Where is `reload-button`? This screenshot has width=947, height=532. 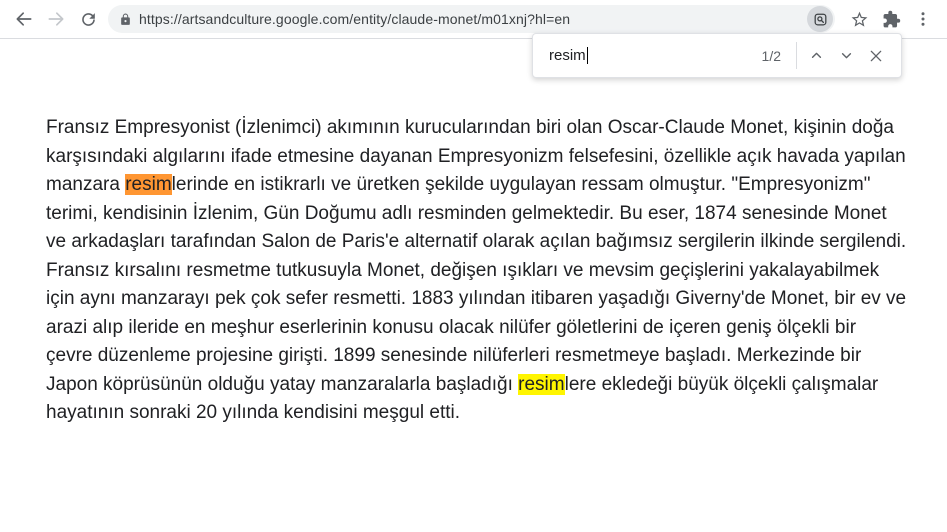
reload-button is located at coordinates (88, 19).